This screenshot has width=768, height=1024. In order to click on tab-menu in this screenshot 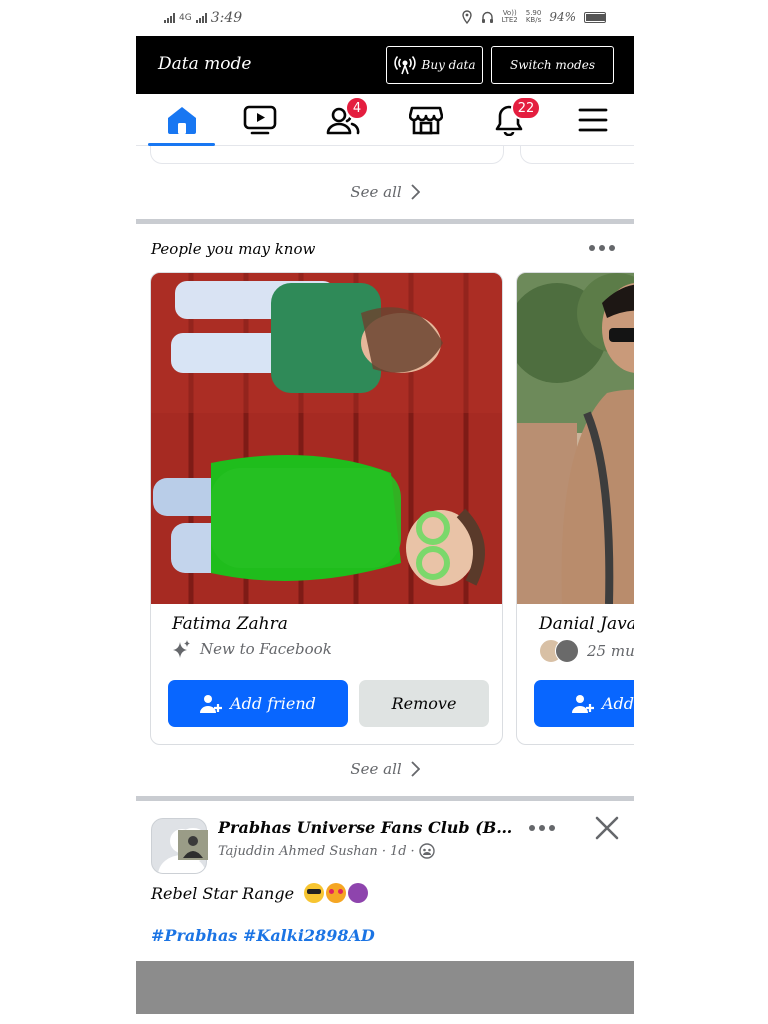, I will do `click(593, 120)`.